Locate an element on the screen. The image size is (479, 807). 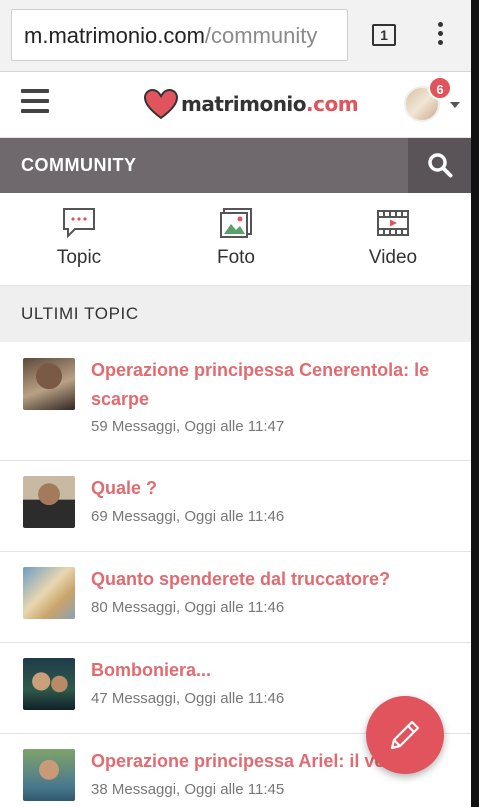
topic-meta: 38 Messaggi, Oggi alle 11:45 is located at coordinates (188, 789).